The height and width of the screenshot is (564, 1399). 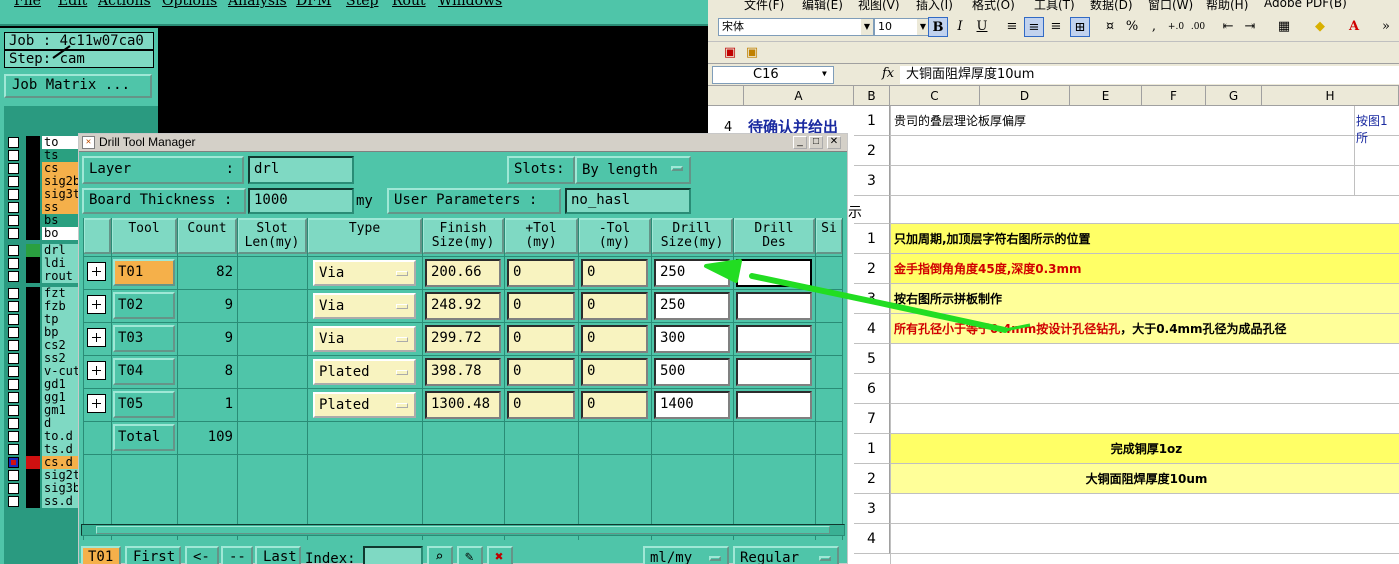 What do you see at coordinates (72, 4) in the screenshot?
I see `cam-menu-edit: Edit` at bounding box center [72, 4].